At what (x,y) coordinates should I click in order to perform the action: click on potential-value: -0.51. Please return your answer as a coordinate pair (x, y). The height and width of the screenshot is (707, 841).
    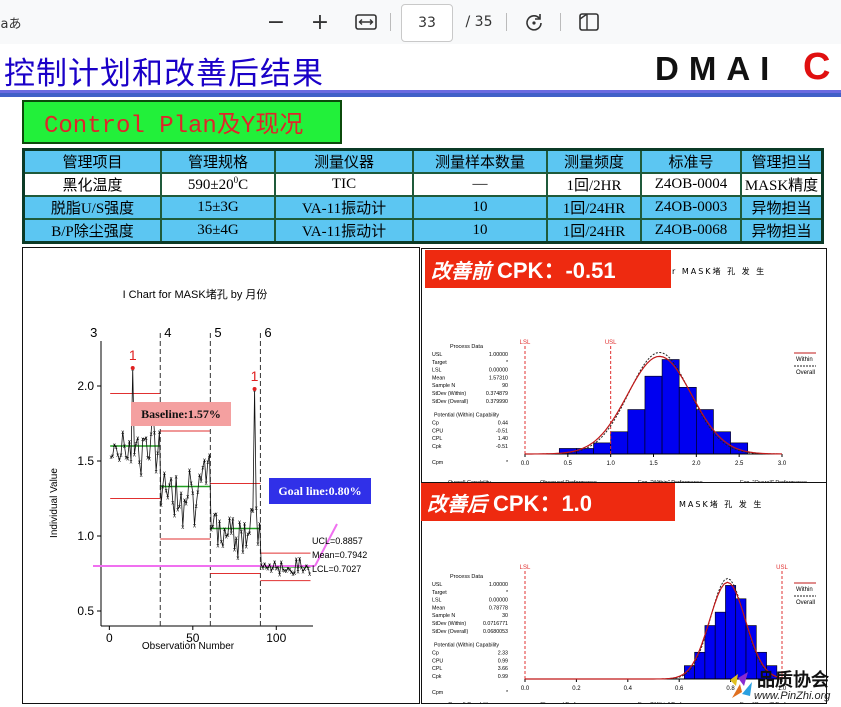
    Looking at the image, I should click on (502, 431).